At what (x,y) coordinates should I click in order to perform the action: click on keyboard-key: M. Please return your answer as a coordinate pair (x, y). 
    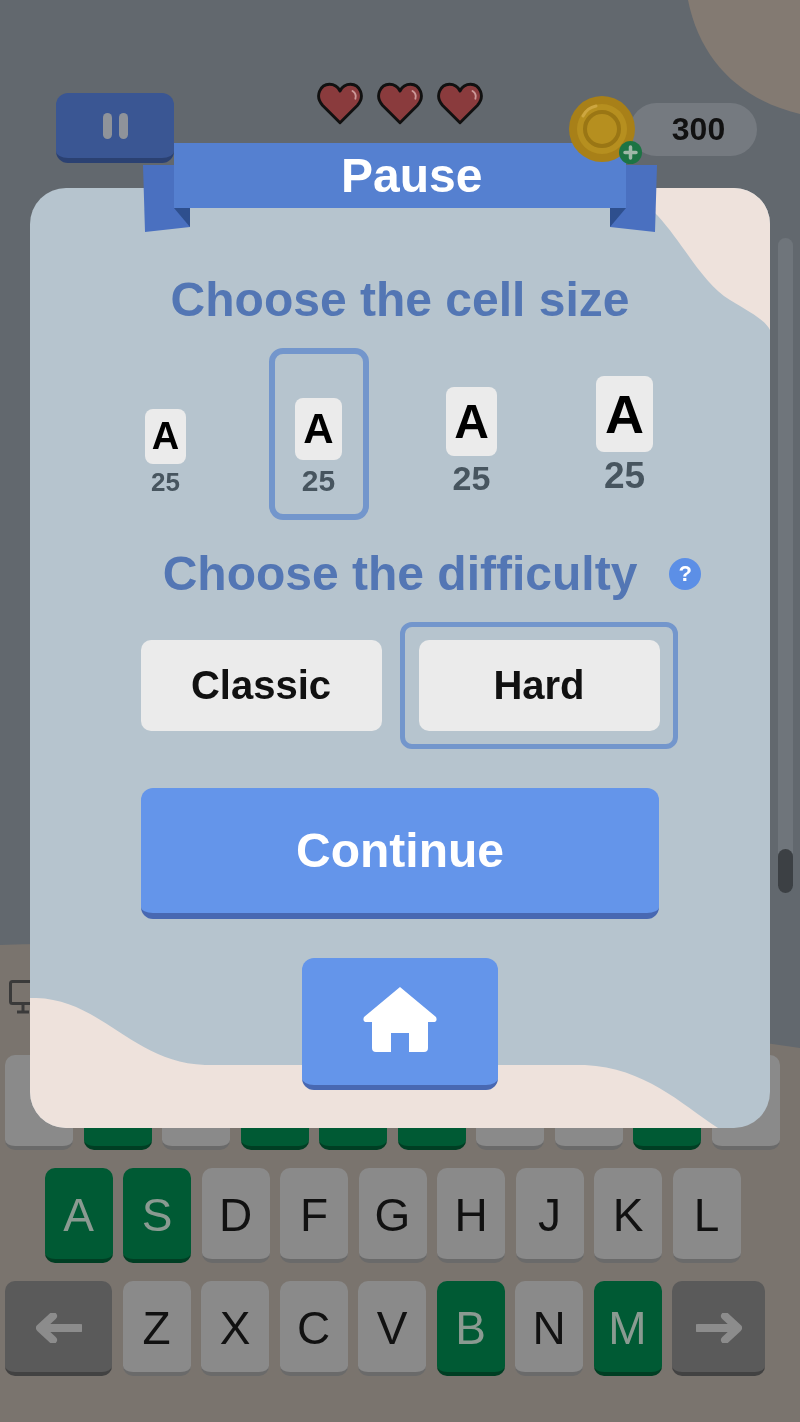
    Looking at the image, I should click on (627, 1328).